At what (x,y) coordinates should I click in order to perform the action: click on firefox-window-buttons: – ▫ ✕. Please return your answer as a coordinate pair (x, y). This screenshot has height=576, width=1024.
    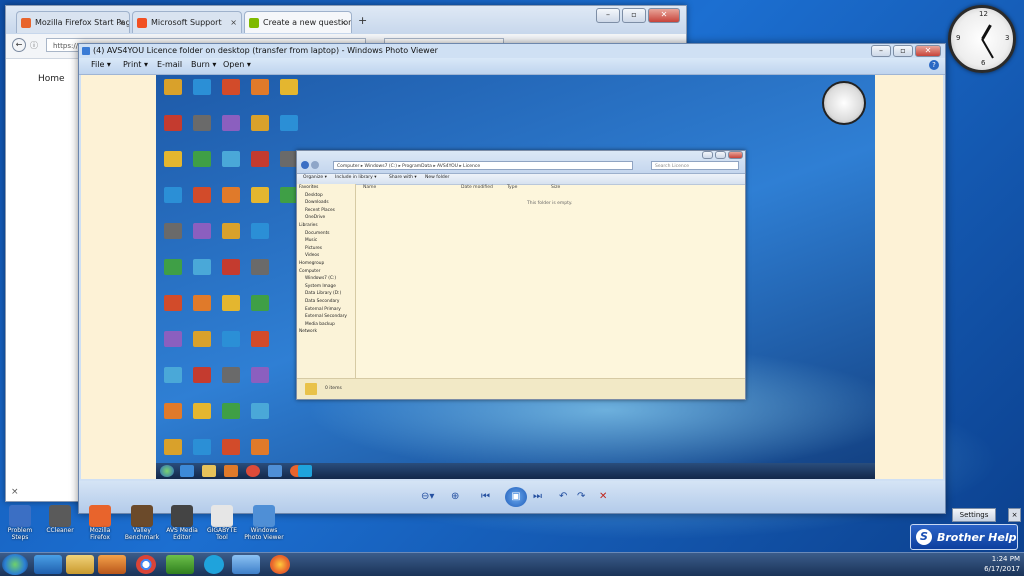
    Looking at the image, I should click on (638, 15).